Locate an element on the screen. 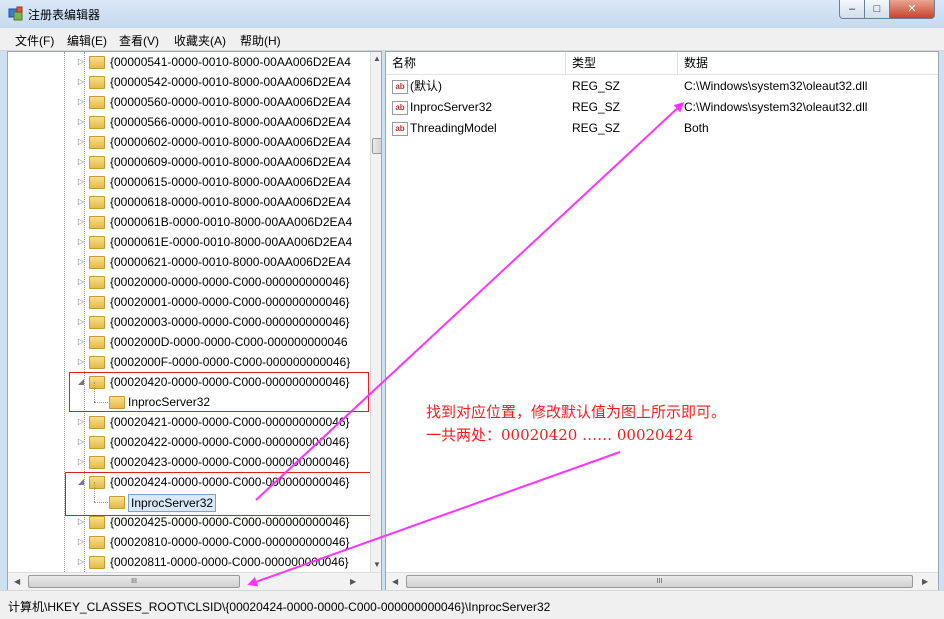 The image size is (944, 619). menu-edit: 编辑(E) is located at coordinates (87, 40).